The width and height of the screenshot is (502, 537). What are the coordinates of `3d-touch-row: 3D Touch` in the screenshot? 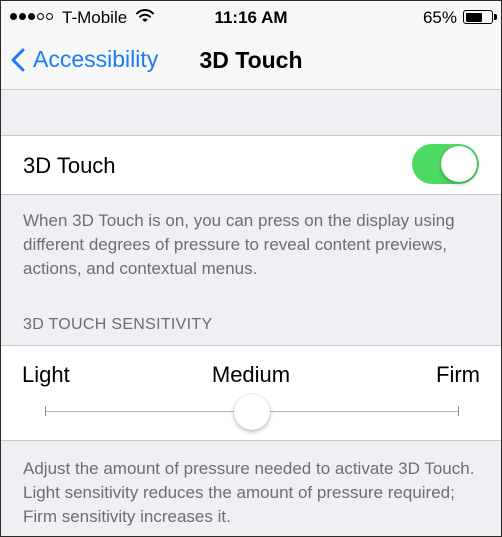 It's located at (251, 165).